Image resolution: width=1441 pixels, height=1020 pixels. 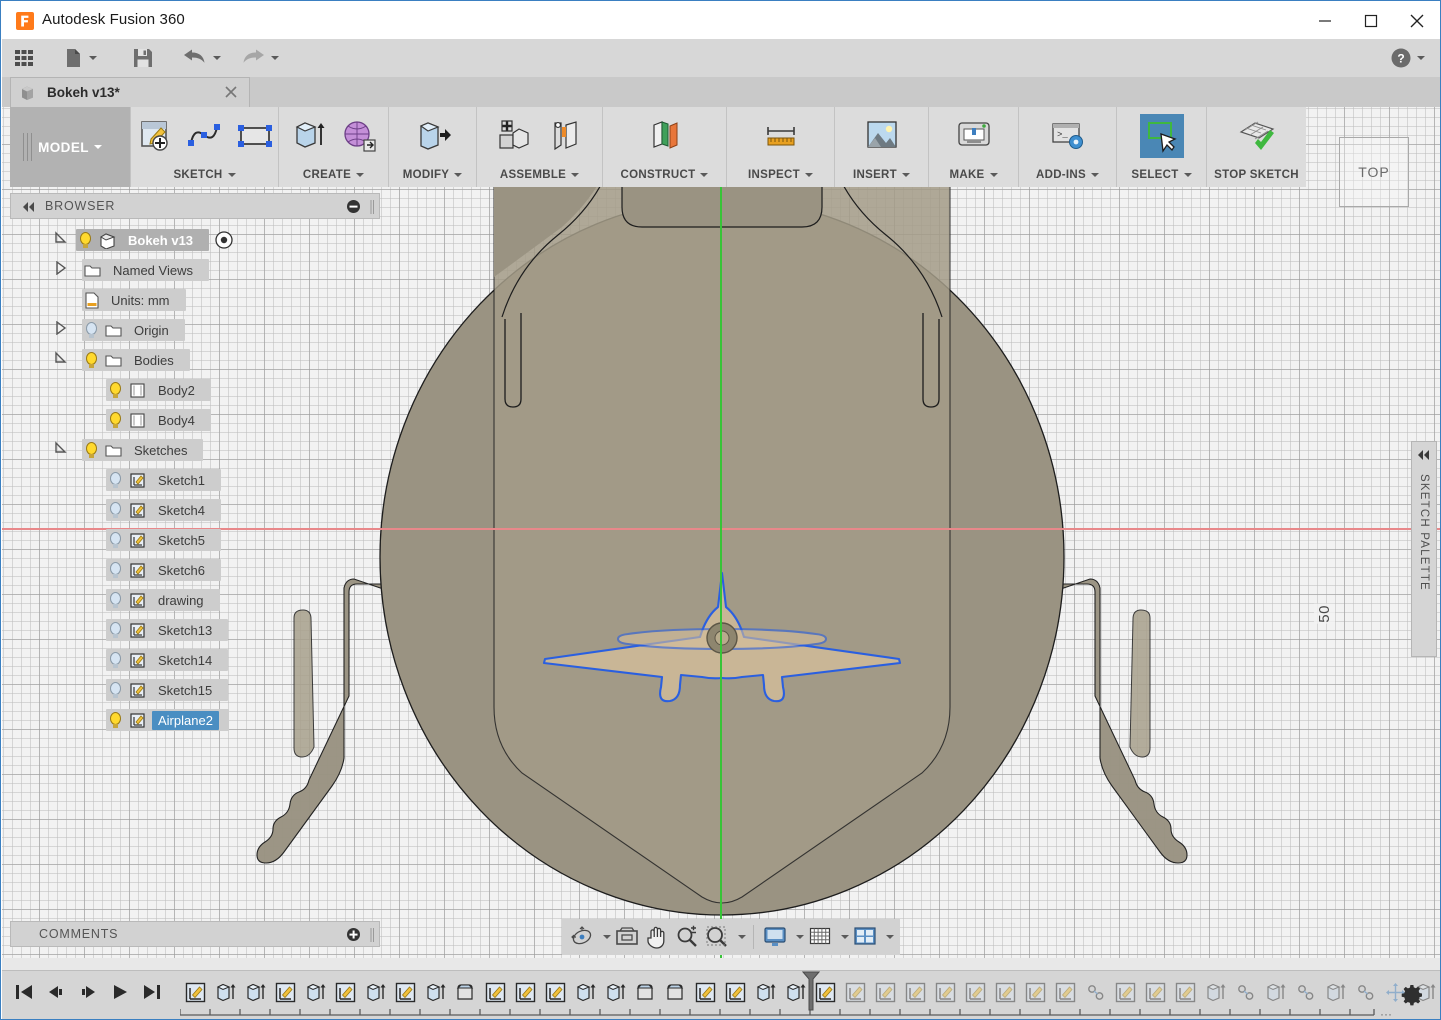 What do you see at coordinates (130, 92) in the screenshot?
I see `document-tab: Bokeh v13*` at bounding box center [130, 92].